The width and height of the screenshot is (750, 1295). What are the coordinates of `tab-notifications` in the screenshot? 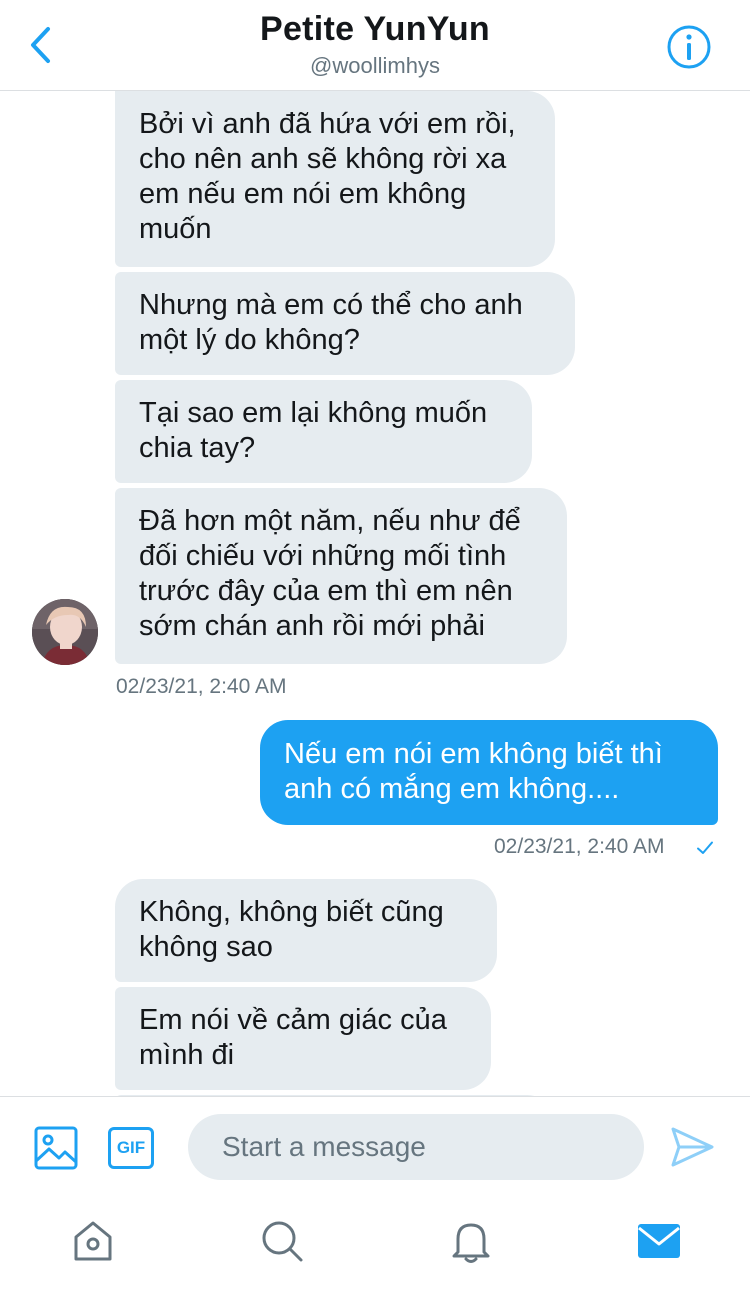 It's located at (471, 1241).